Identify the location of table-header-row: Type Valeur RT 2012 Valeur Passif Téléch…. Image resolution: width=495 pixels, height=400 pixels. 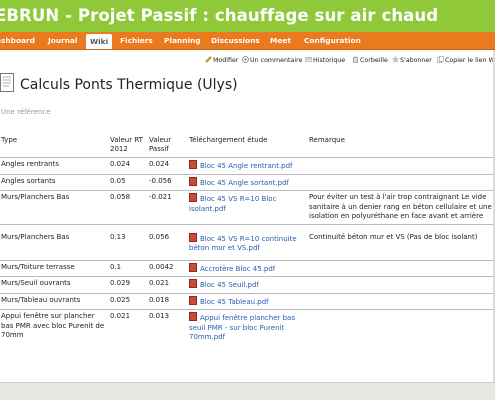
(247, 146).